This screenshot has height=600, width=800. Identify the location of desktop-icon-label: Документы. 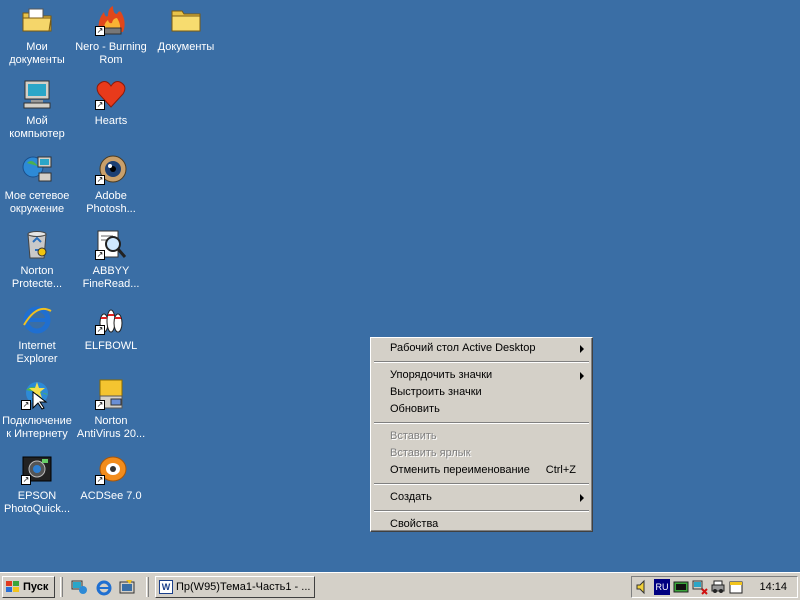
(186, 47).